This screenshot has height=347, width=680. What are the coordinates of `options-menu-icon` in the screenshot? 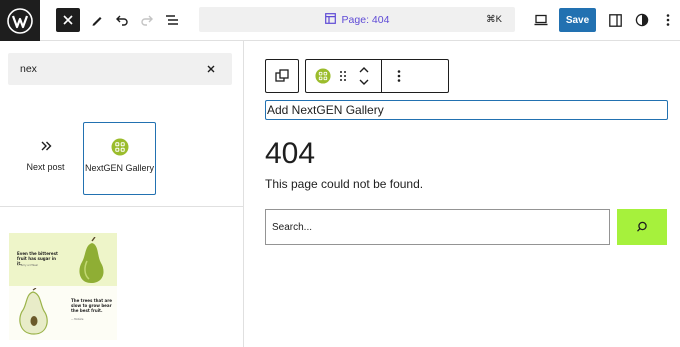 It's located at (668, 20).